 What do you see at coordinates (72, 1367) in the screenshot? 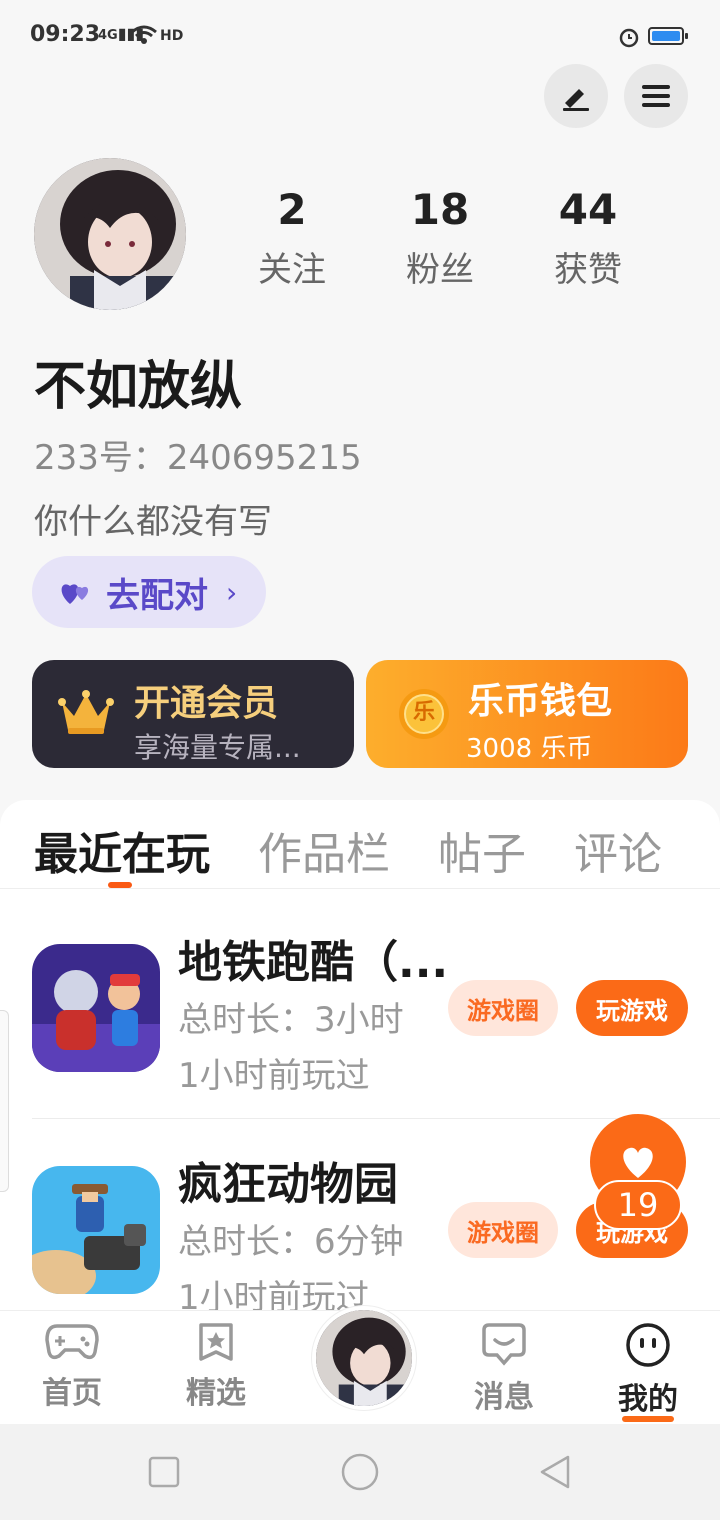
I see `nav-home: 首页` at bounding box center [72, 1367].